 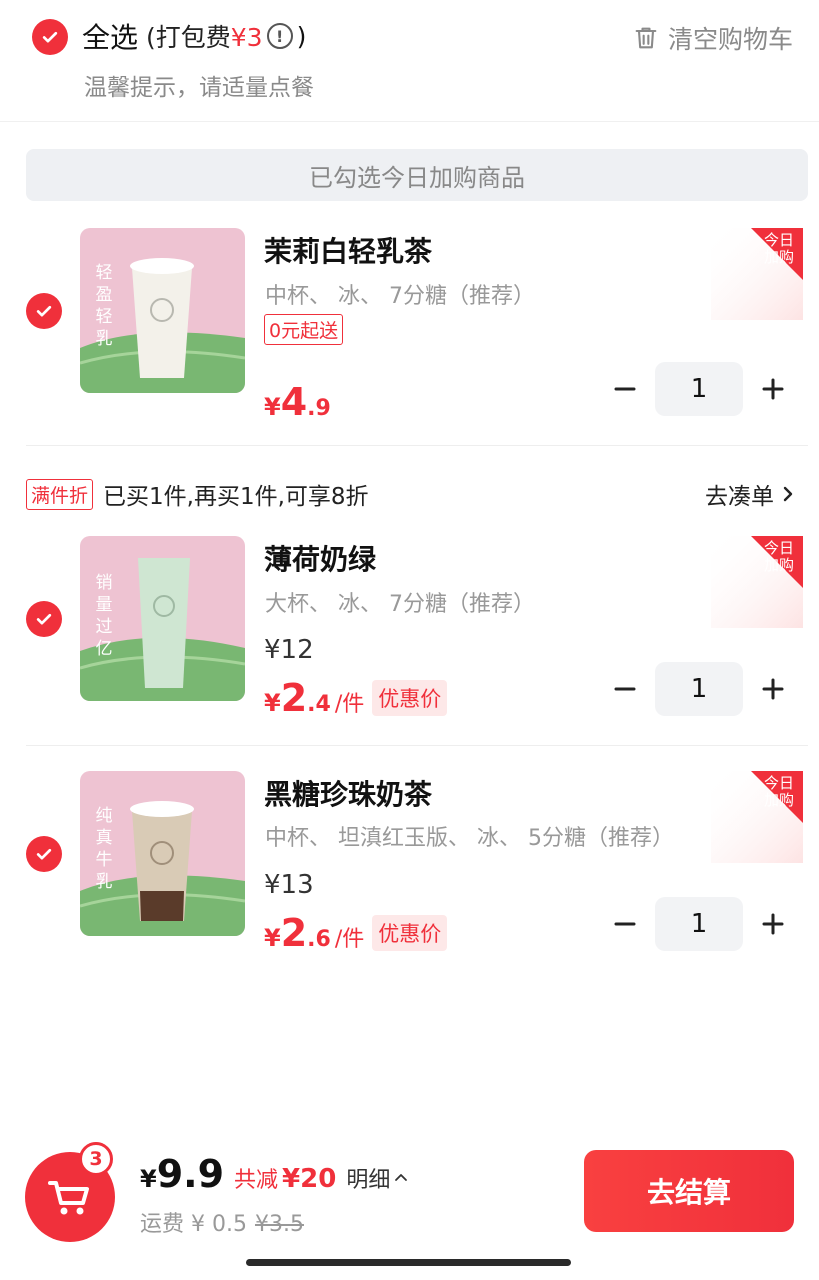 I want to click on home-indicator, so click(x=408, y=1262).